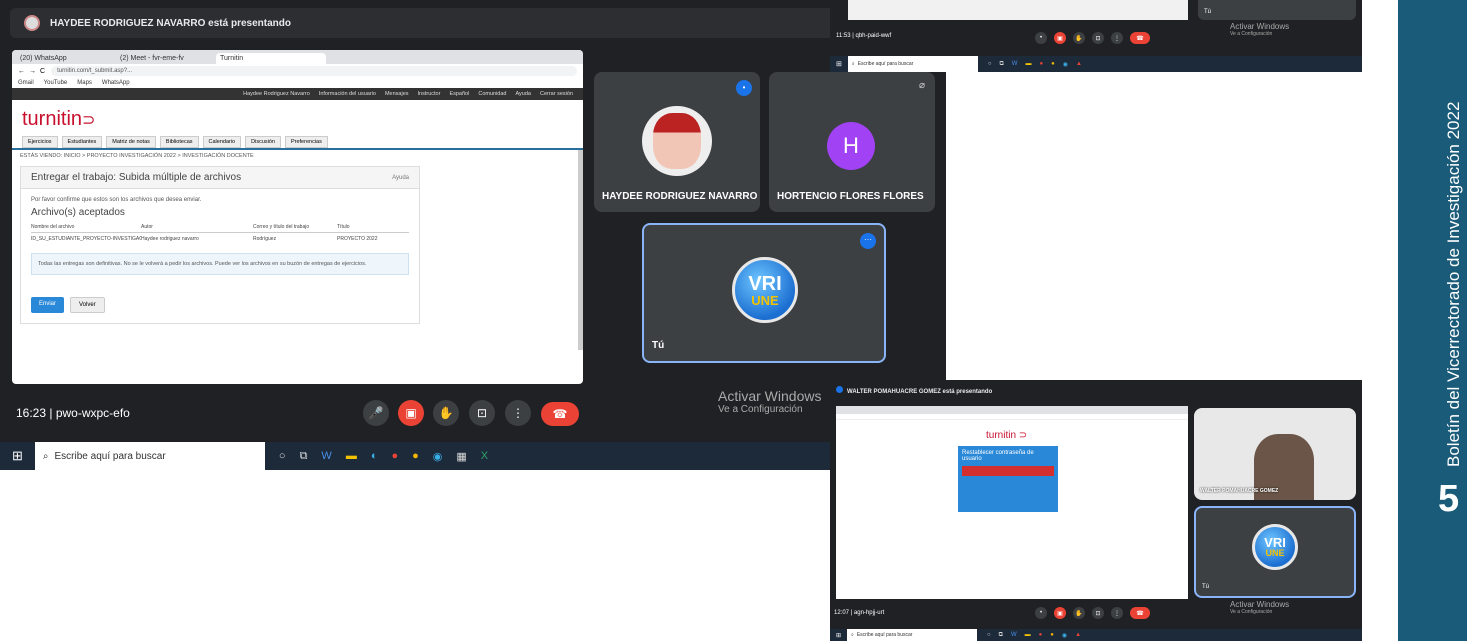  What do you see at coordinates (400, 178) in the screenshot?
I see `panel-help: Ayuda` at bounding box center [400, 178].